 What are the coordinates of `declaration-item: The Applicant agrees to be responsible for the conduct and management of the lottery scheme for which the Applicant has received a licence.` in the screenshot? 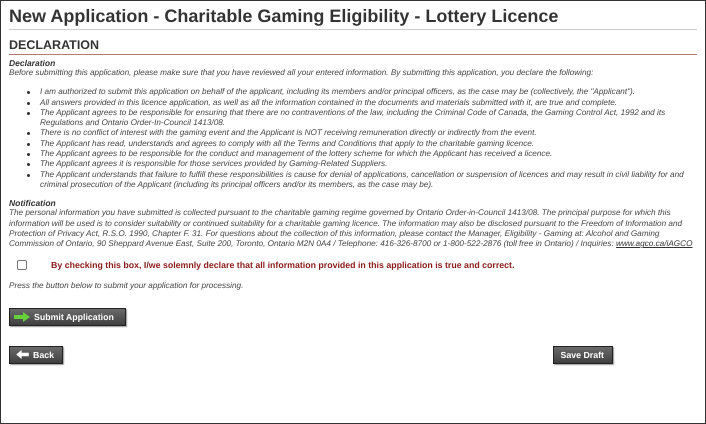 It's located at (297, 154).